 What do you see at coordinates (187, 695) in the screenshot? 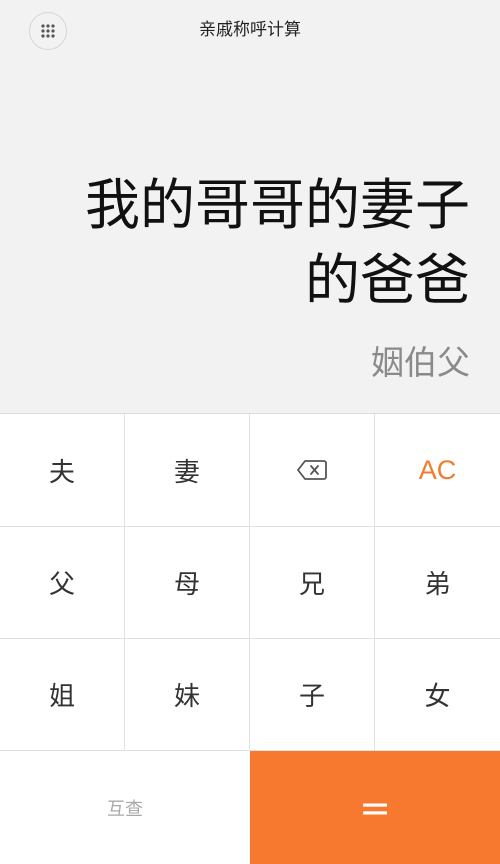
I see `key-younger-sister: 妹` at bounding box center [187, 695].